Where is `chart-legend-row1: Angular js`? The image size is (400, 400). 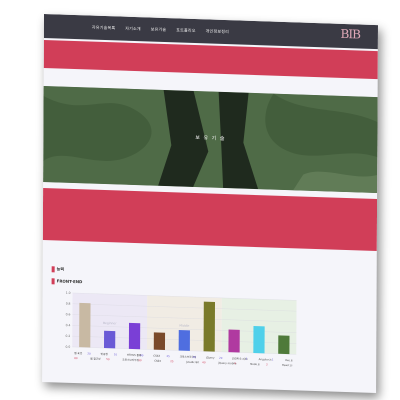 chart-legend-row1: Angular js is located at coordinates (266, 359).